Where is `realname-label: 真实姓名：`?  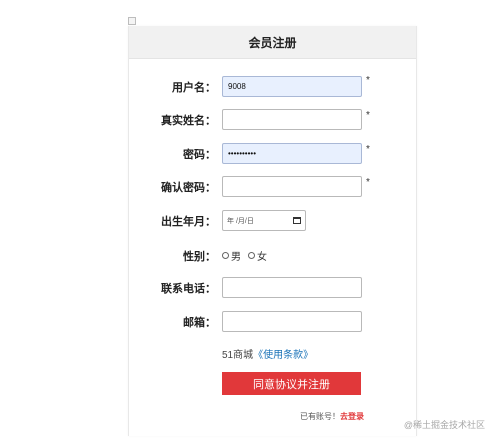
realname-label: 真实姓名： is located at coordinates (188, 120).